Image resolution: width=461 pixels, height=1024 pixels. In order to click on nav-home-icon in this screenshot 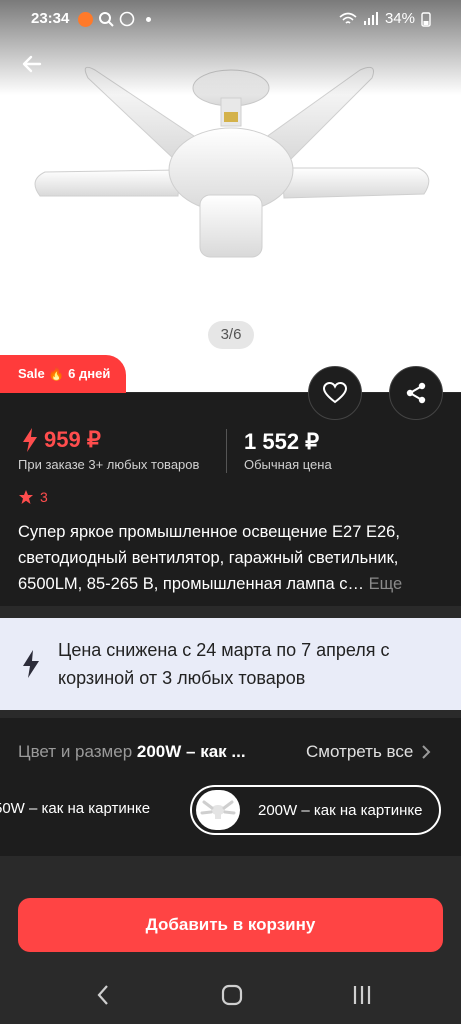, I will do `click(232, 995)`.